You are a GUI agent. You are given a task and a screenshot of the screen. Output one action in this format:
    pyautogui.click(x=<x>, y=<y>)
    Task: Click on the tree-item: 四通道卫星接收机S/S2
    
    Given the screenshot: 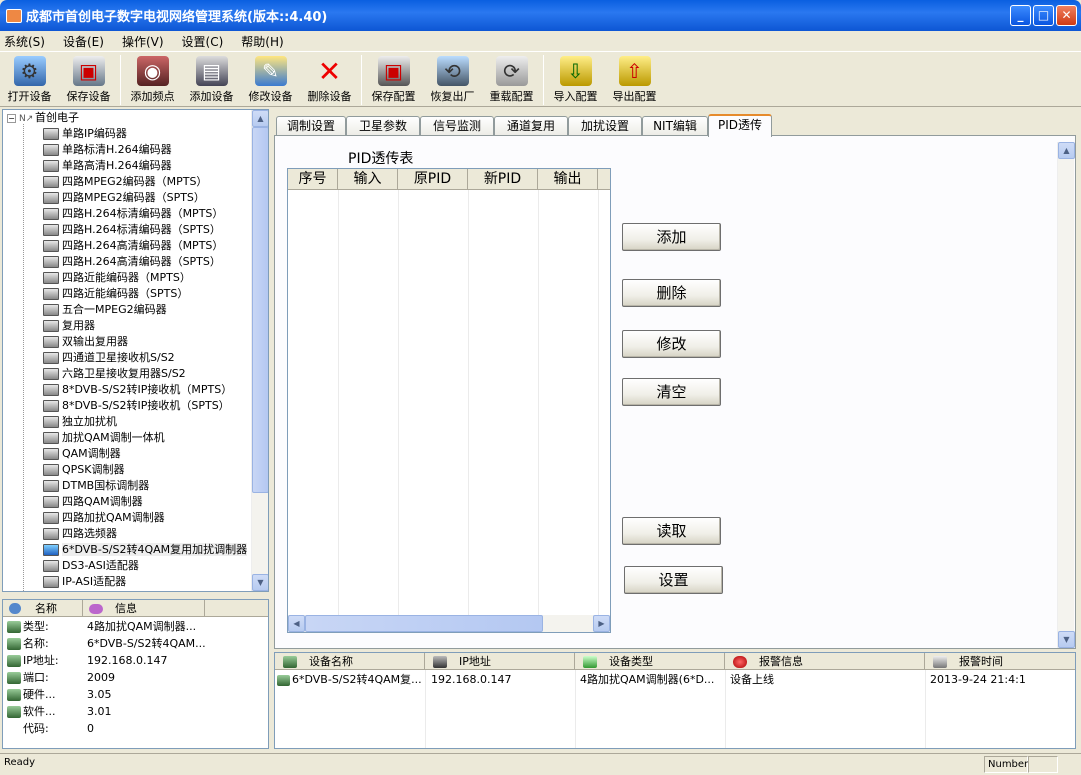 What is the action you would take?
    pyautogui.click(x=109, y=358)
    